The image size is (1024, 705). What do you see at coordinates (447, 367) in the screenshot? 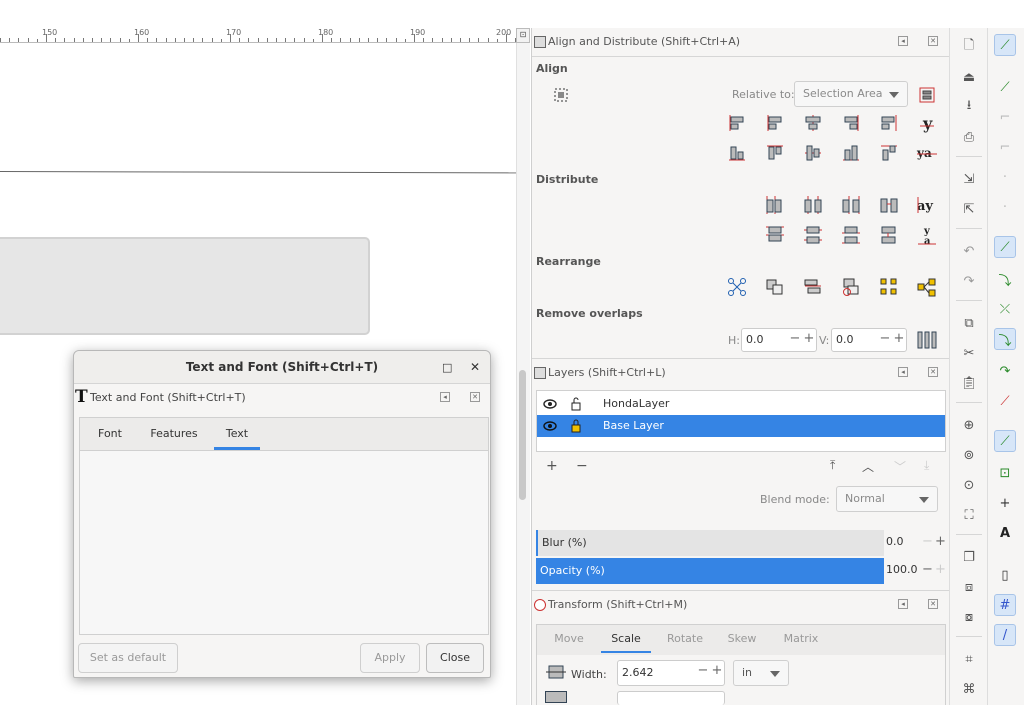
I see `maximize-icon: □` at bounding box center [447, 367].